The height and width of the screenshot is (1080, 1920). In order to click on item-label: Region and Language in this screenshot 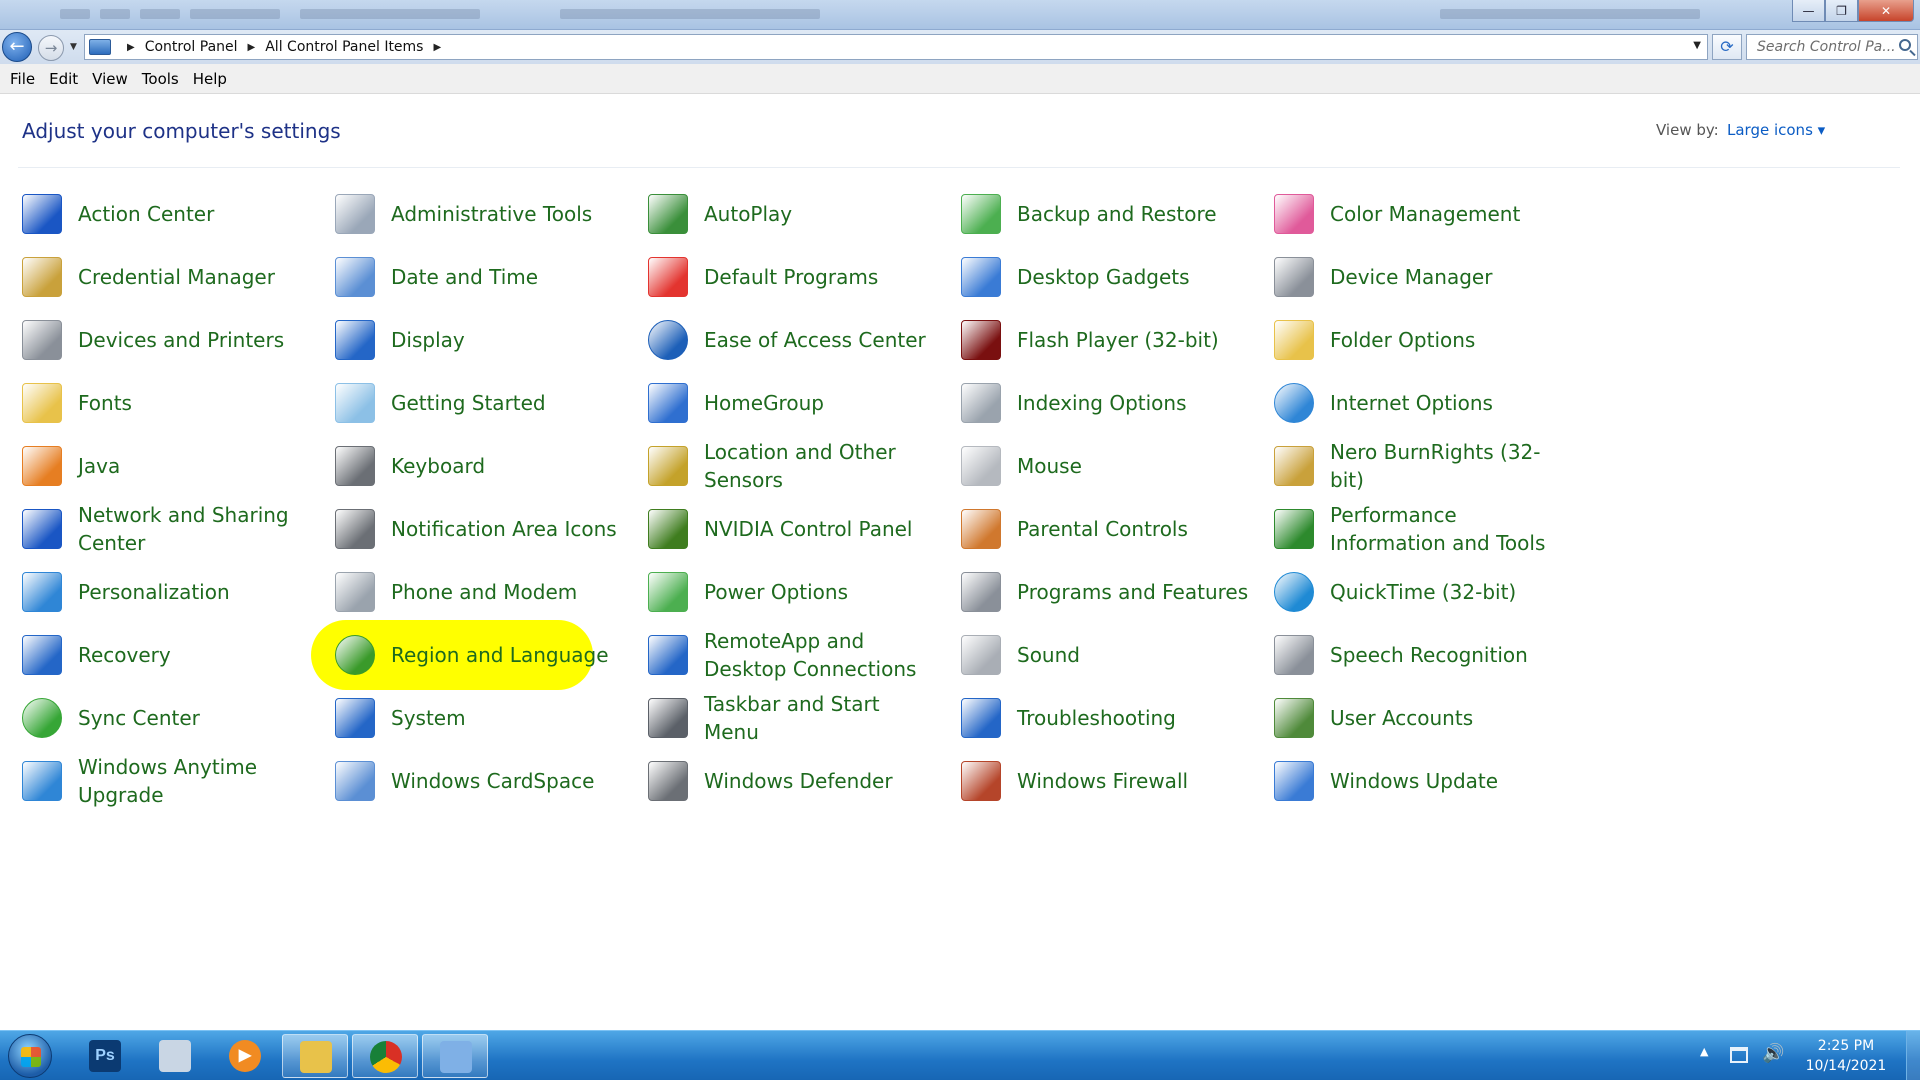, I will do `click(500, 655)`.